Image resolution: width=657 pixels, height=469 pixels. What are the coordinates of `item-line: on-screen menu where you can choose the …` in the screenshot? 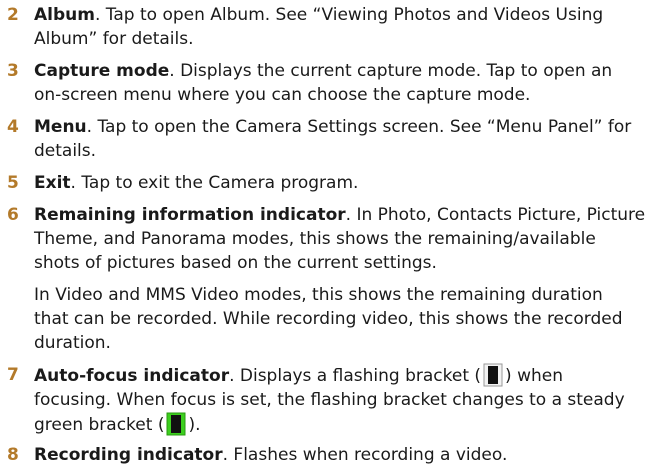 It's located at (282, 95).